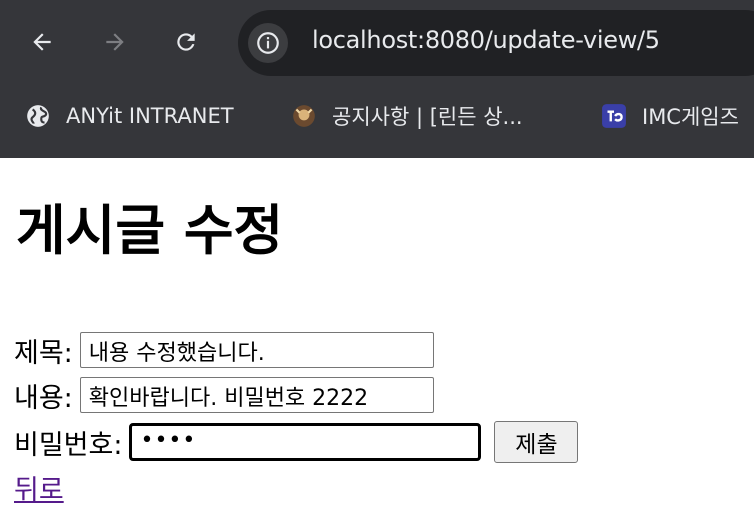 The height and width of the screenshot is (530, 754). What do you see at coordinates (690, 117) in the screenshot?
I see `bookmark-label: IMC게임즈` at bounding box center [690, 117].